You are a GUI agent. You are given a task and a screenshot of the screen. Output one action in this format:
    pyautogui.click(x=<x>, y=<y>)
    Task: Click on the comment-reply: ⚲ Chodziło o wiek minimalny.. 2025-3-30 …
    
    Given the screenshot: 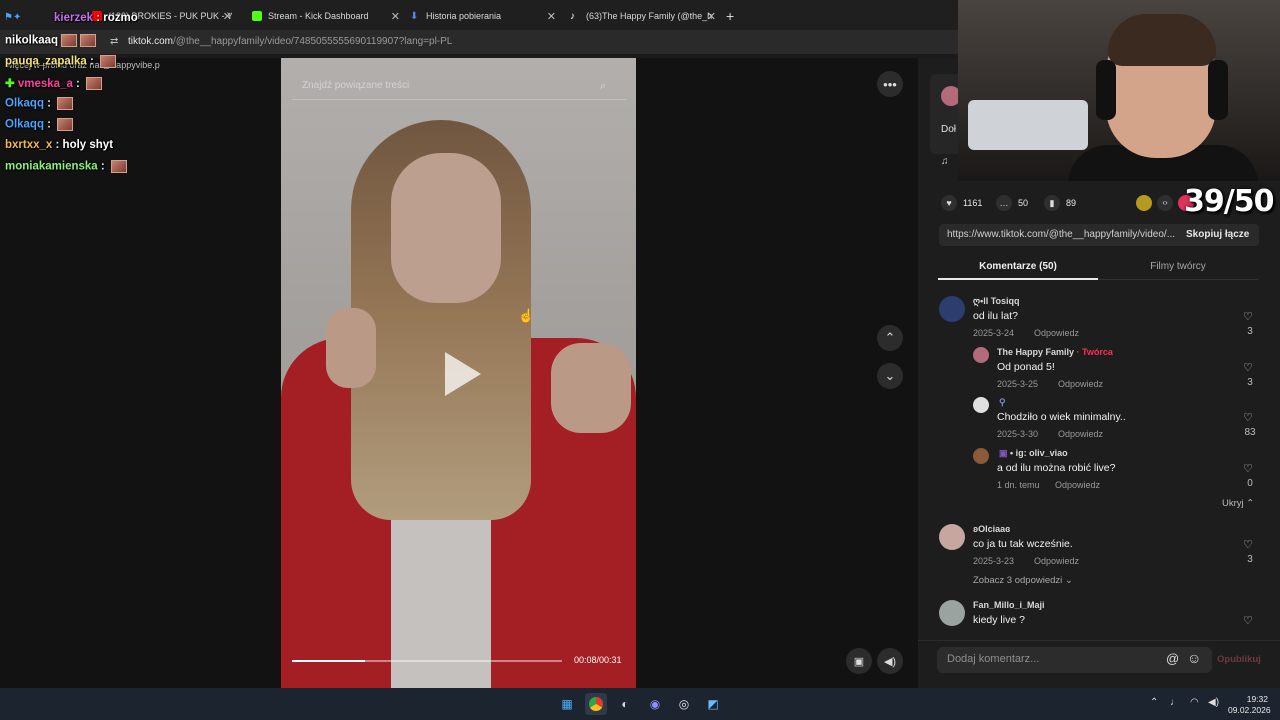 What is the action you would take?
    pyautogui.click(x=1116, y=422)
    